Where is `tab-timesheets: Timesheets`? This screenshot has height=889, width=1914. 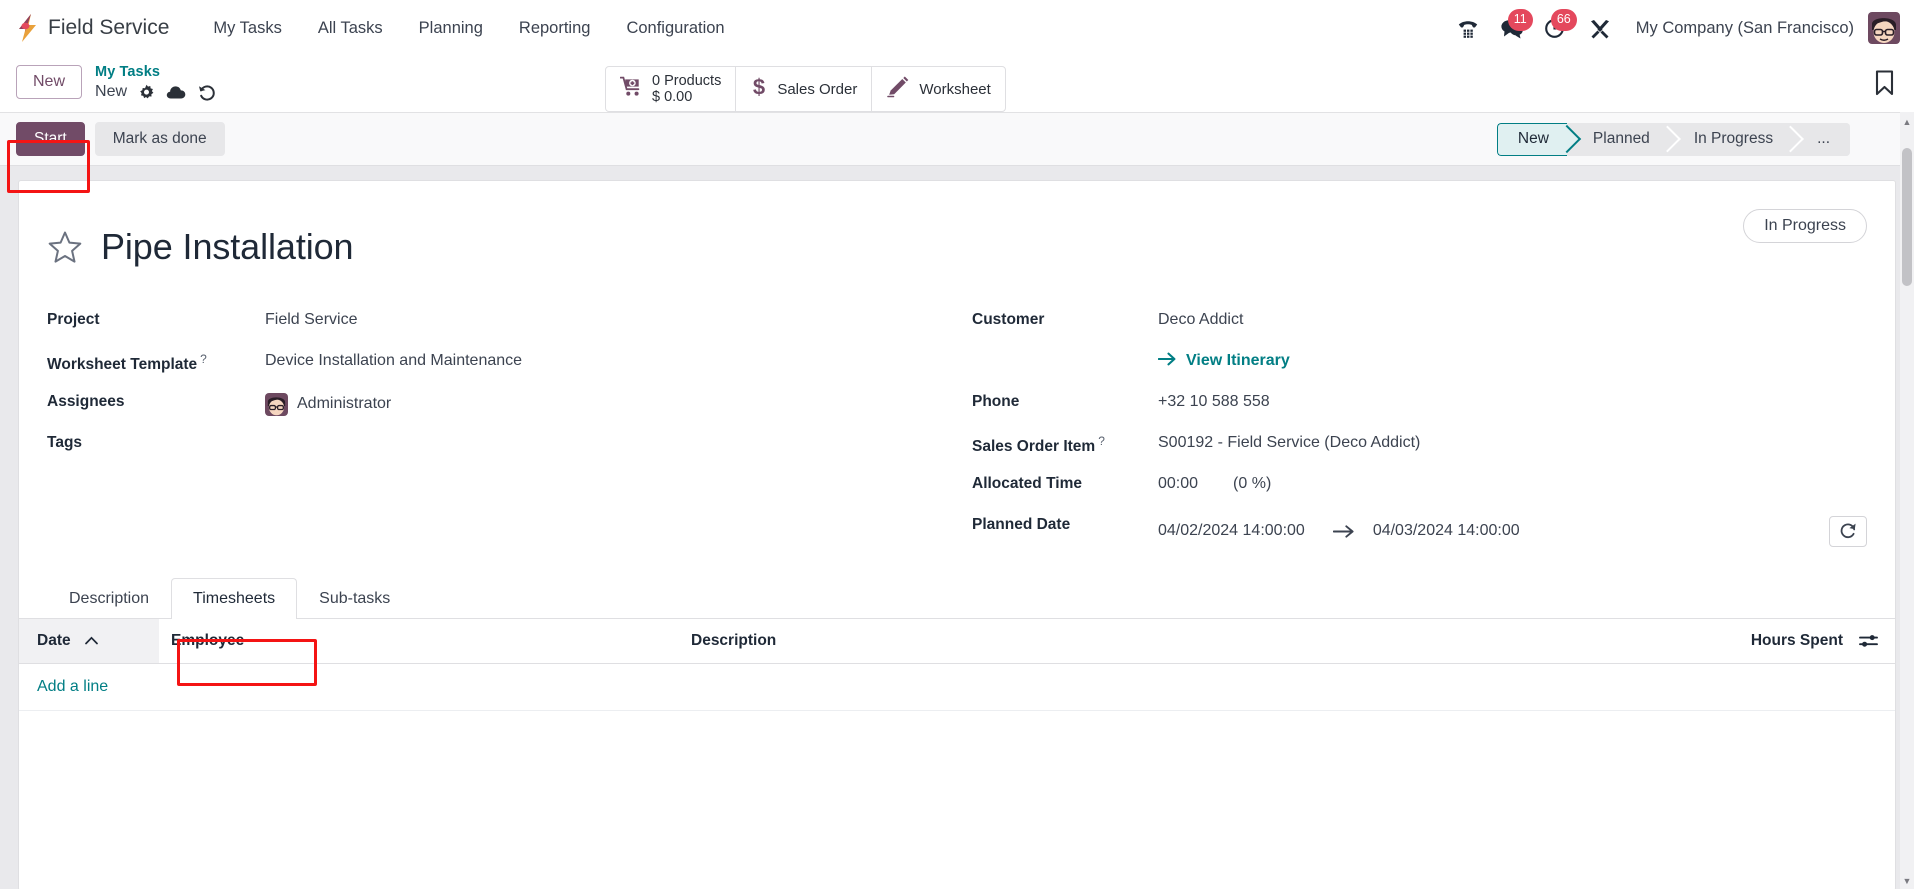
tab-timesheets: Timesheets is located at coordinates (234, 598).